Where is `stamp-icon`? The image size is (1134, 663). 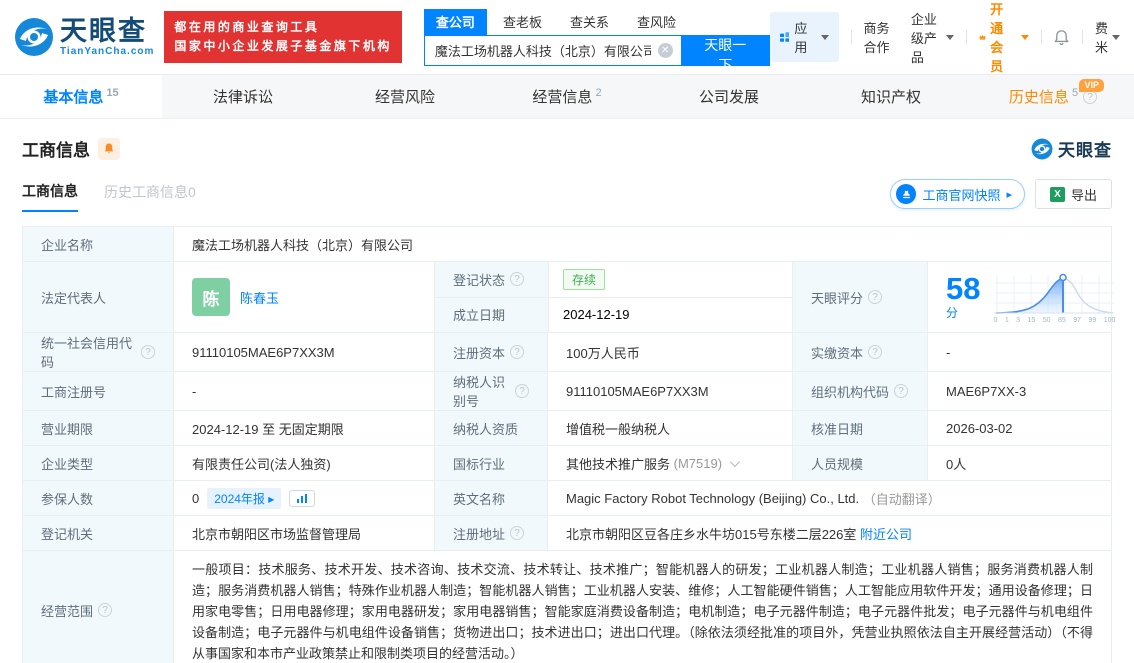
stamp-icon is located at coordinates (906, 194).